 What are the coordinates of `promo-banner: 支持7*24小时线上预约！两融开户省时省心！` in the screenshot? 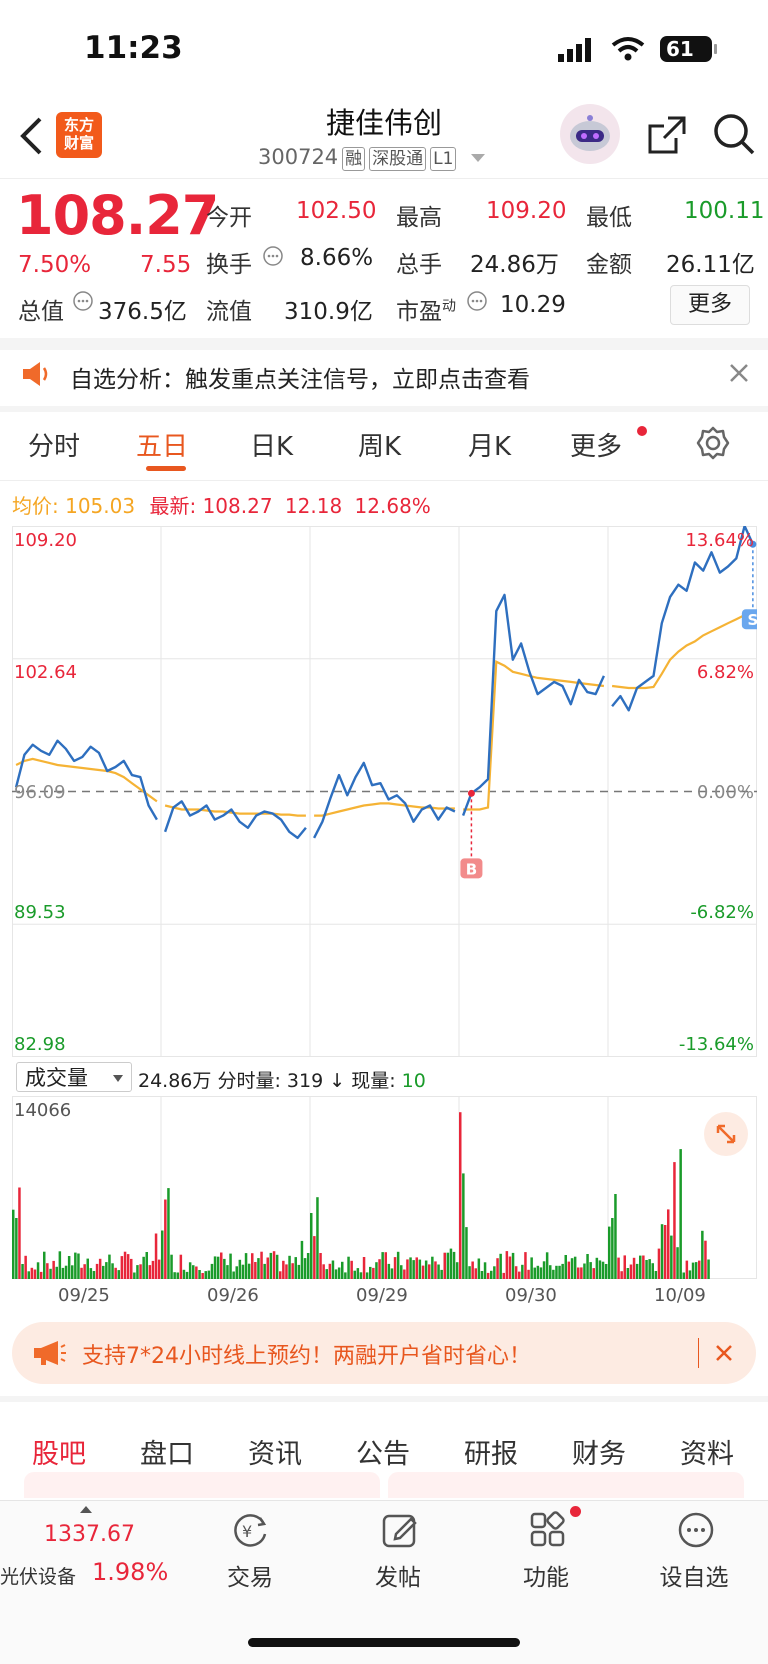 It's located at (384, 1353).